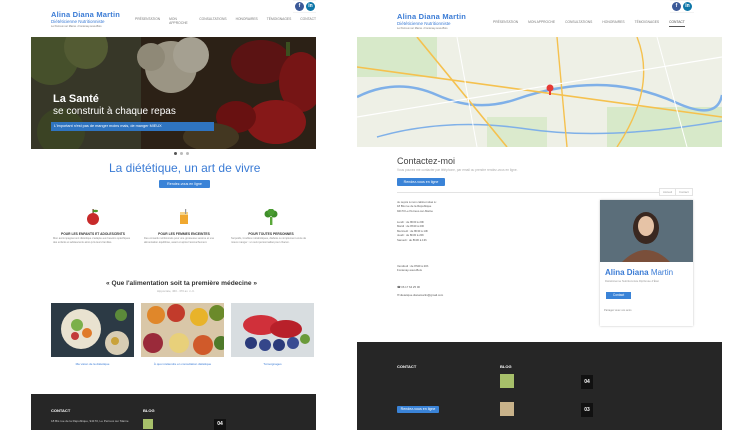 Image resolution: width=750 pixels, height=430 pixels. Describe the element at coordinates (639, 272) in the screenshot. I see `profile-name: Alina Diana Martin` at that location.